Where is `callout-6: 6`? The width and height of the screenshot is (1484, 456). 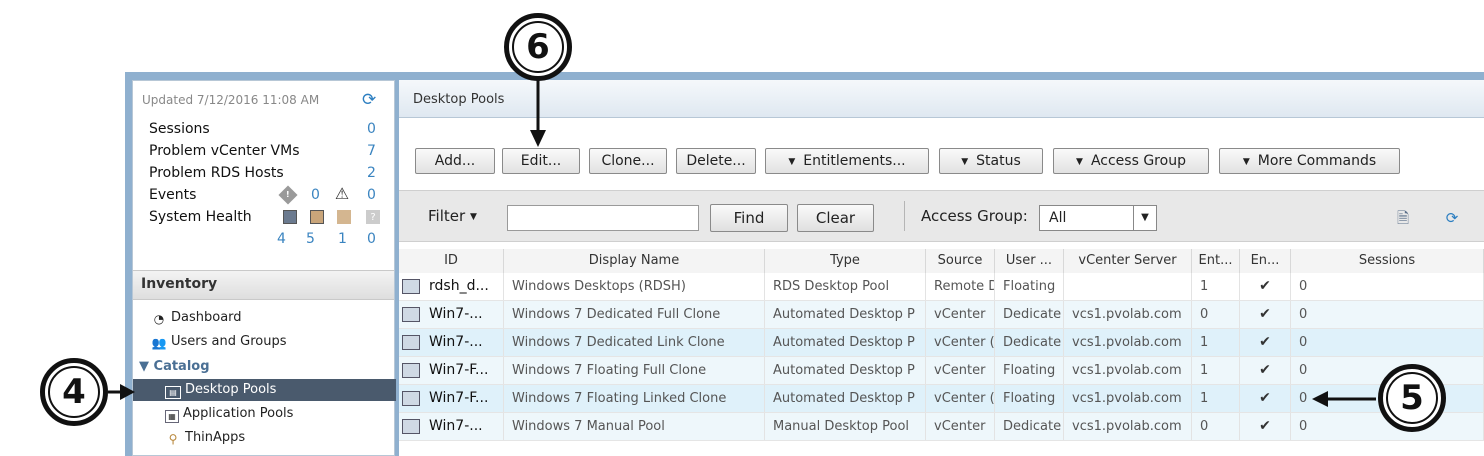 callout-6: 6 is located at coordinates (538, 47).